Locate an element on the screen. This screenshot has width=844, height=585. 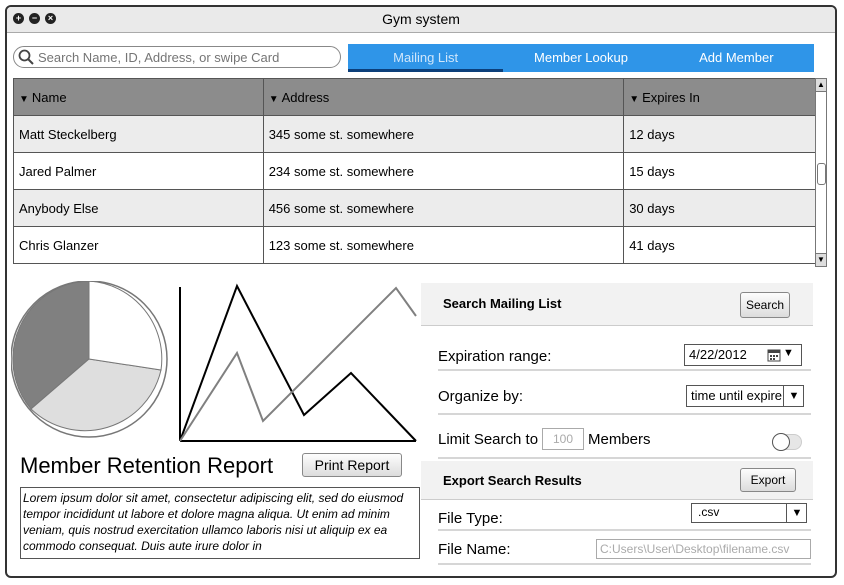
title-bar: + − × Gym system is located at coordinates (421, 20).